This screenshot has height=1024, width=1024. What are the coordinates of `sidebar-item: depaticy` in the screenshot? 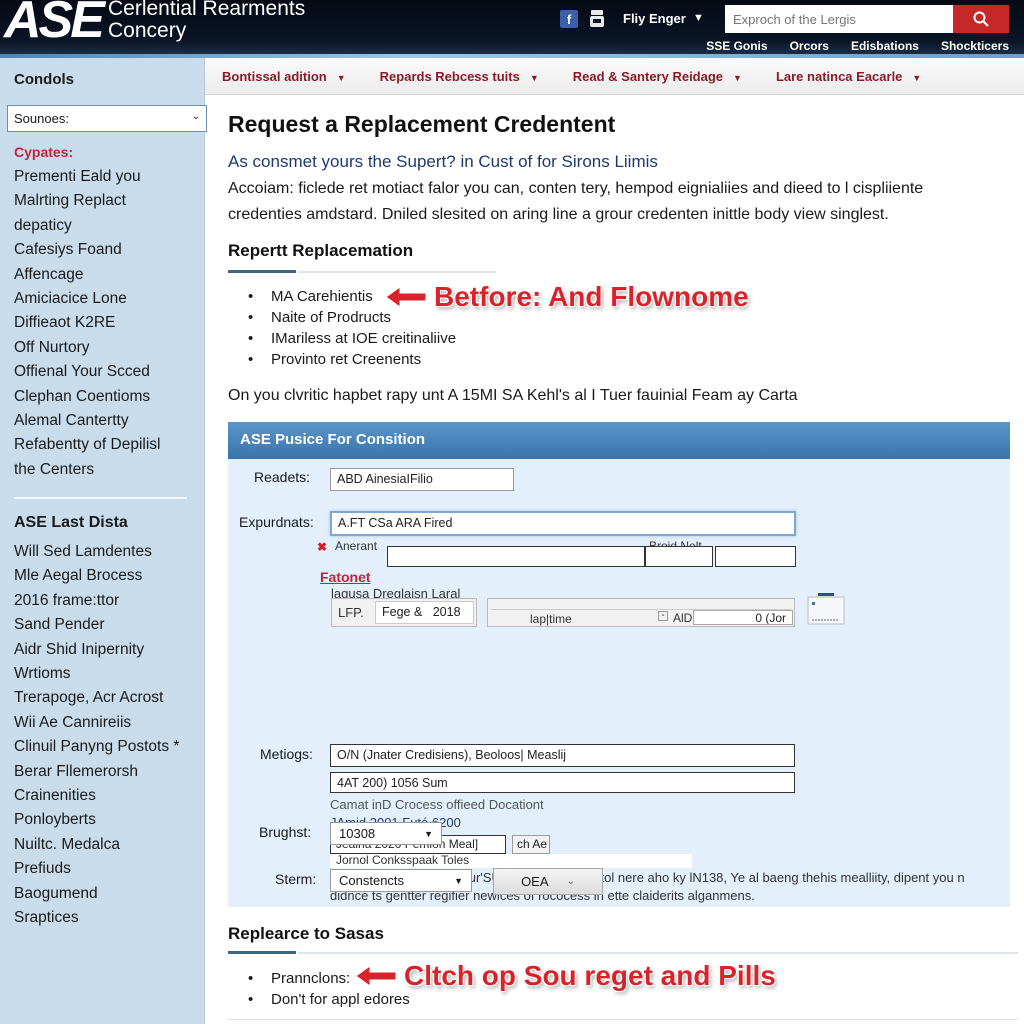 It's located at (87, 226).